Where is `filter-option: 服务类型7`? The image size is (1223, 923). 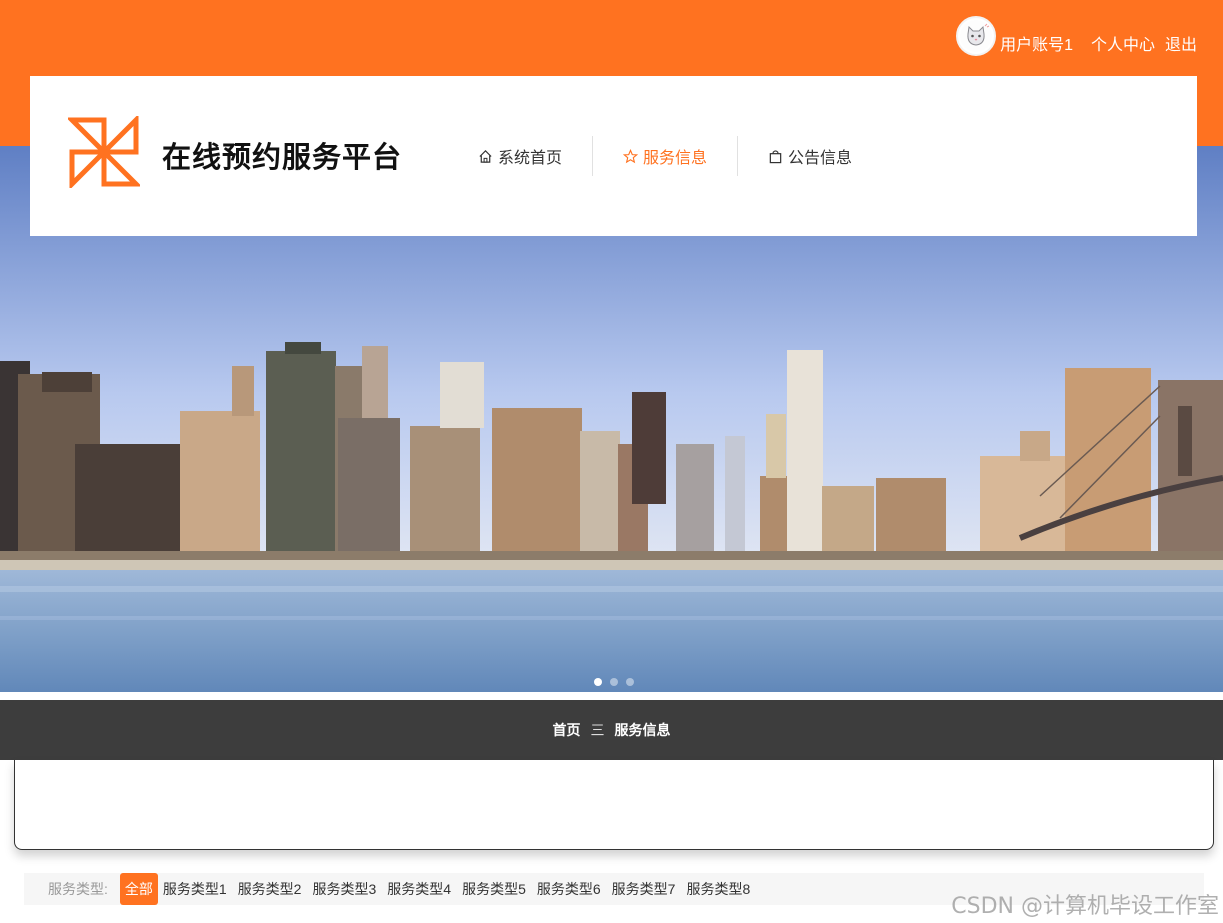 filter-option: 服务类型7 is located at coordinates (644, 889).